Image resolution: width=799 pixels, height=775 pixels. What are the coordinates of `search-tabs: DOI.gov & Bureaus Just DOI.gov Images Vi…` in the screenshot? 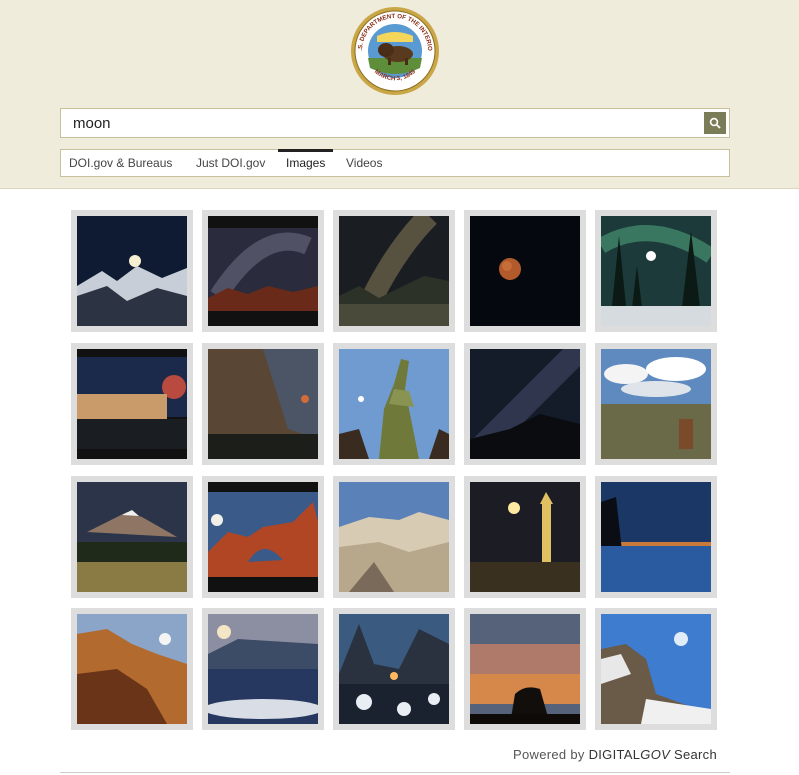 It's located at (395, 163).